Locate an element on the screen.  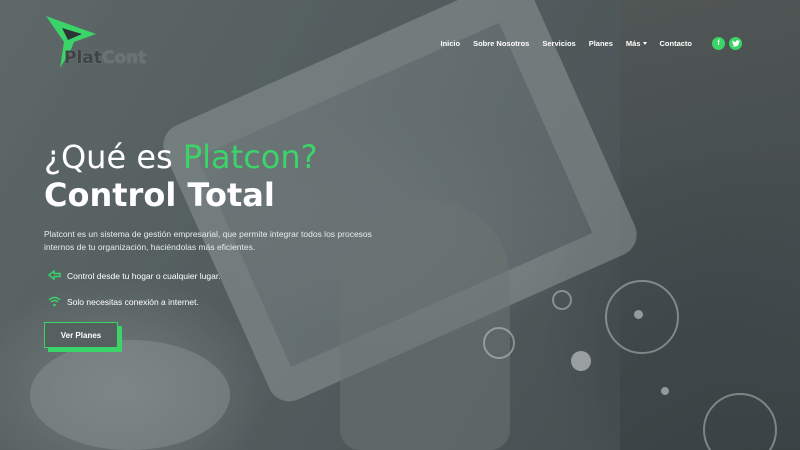
nav-item-label: Planes is located at coordinates (600, 43).